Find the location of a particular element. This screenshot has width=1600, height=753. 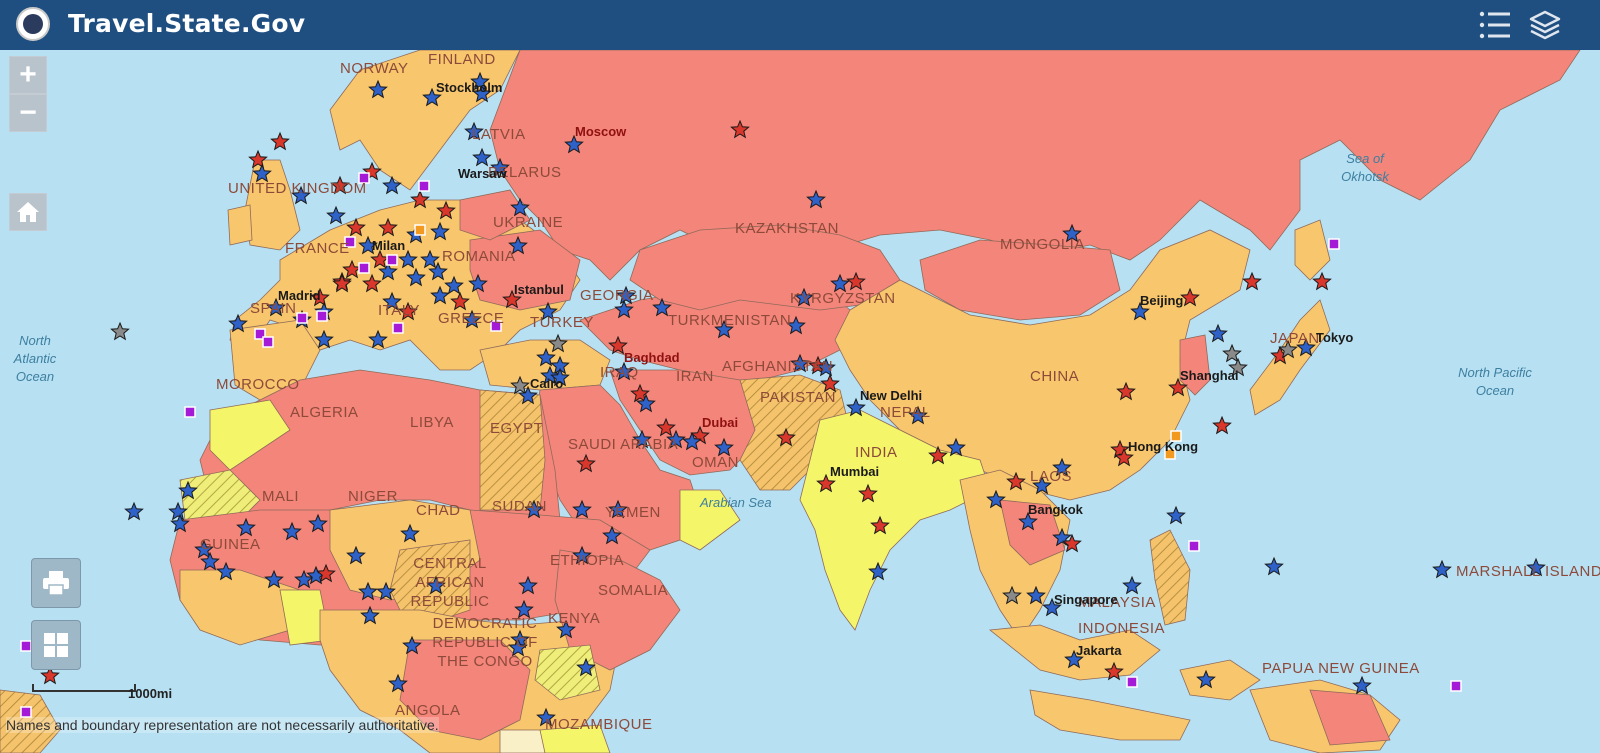

printer-icon is located at coordinates (56, 583).